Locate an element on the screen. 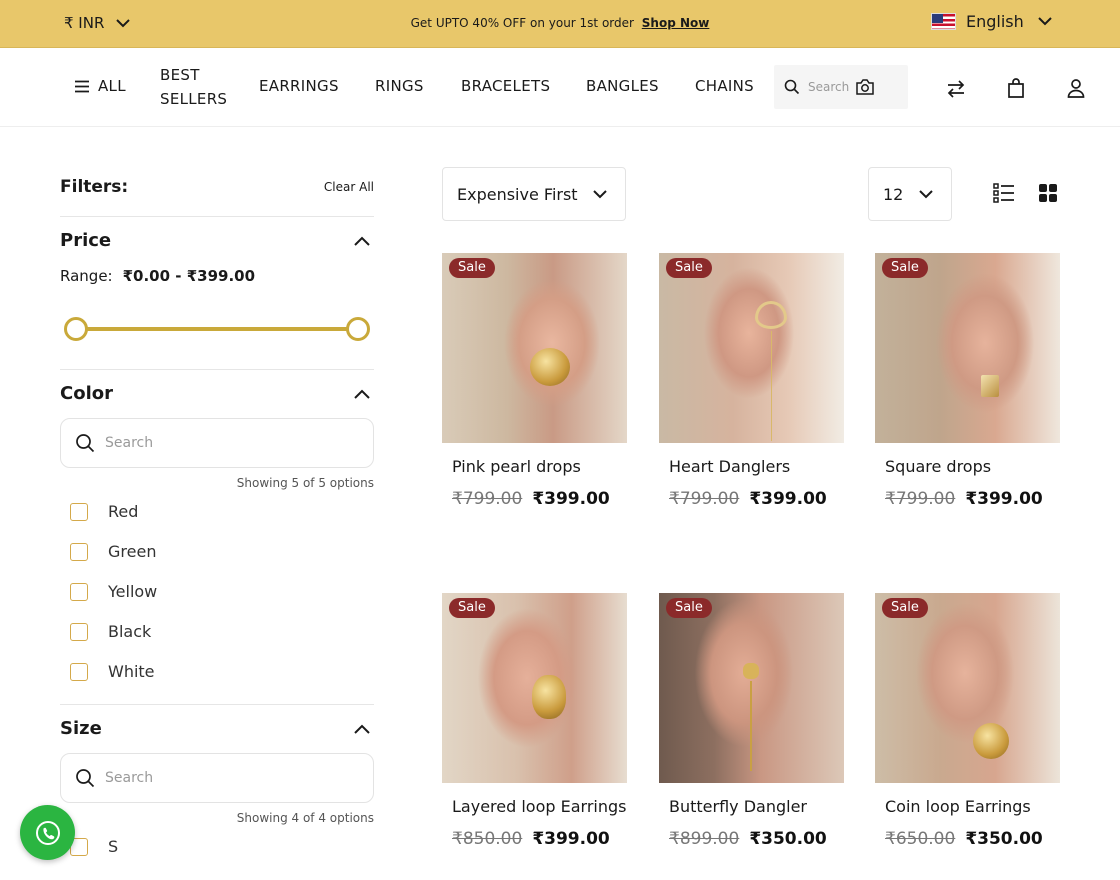 This screenshot has height=880, width=1120. product-card: Sale Square drops ₹799.00 ₹399.00 is located at coordinates (967, 381).